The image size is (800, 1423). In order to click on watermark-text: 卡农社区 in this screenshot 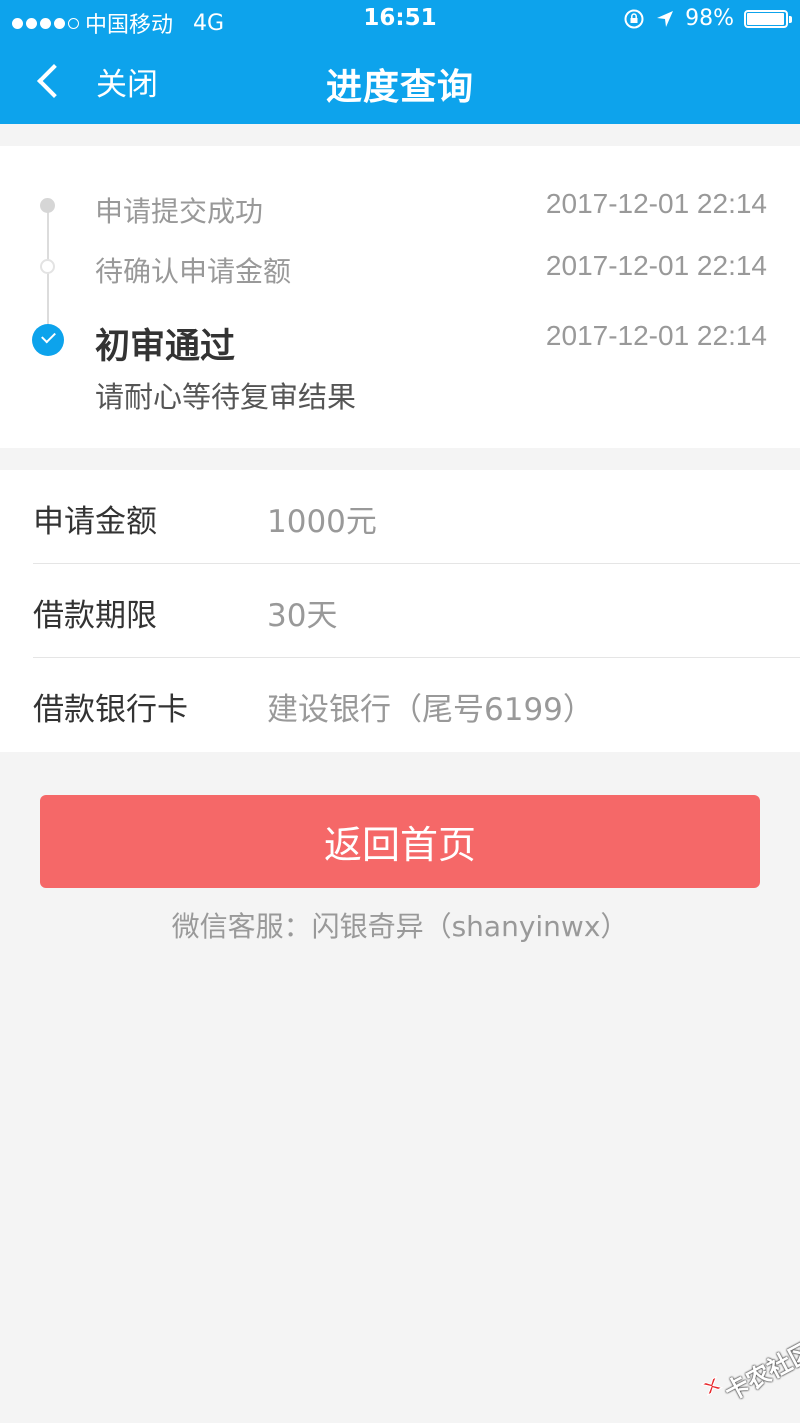, I will do `click(760, 1371)`.